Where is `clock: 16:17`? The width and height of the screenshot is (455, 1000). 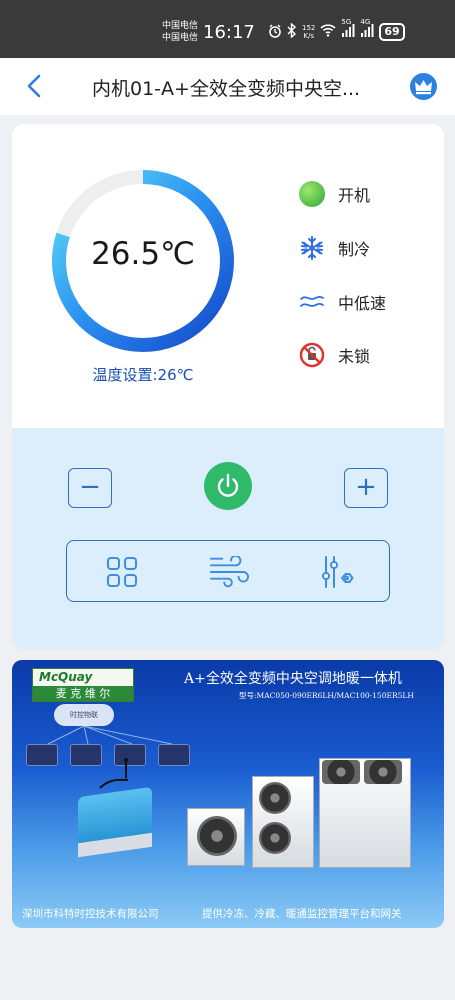
clock: 16:17 is located at coordinates (229, 32).